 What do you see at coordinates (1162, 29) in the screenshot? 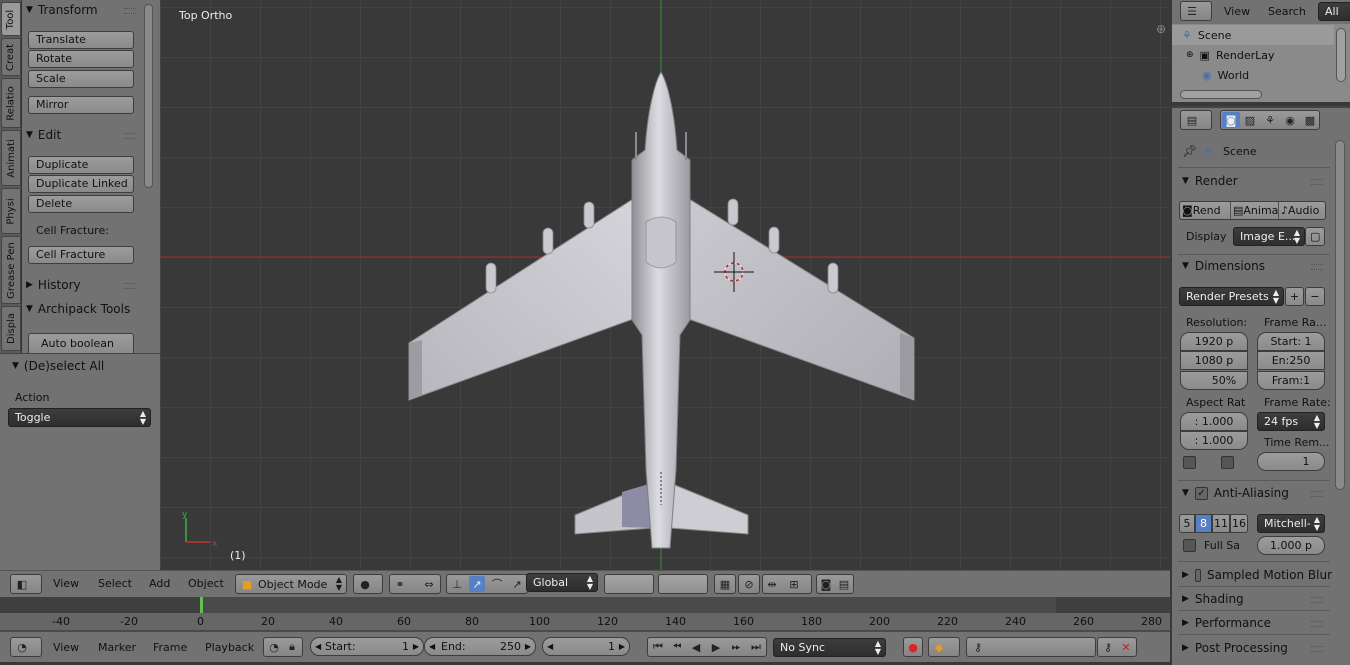
I see `add-region-icon: ⊕` at bounding box center [1162, 29].